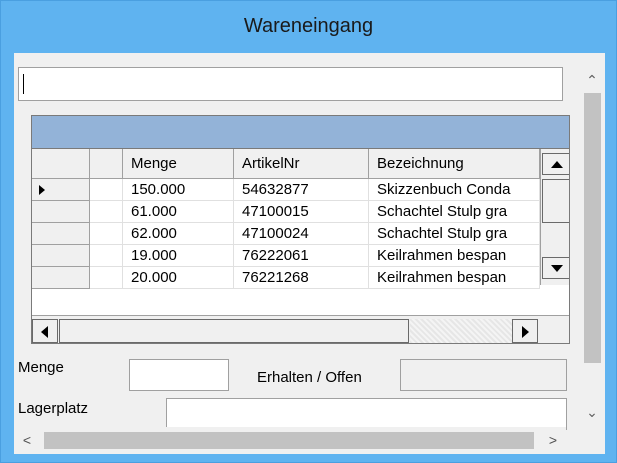 Image resolution: width=617 pixels, height=463 pixels. I want to click on cell-menge: 150.000, so click(178, 190).